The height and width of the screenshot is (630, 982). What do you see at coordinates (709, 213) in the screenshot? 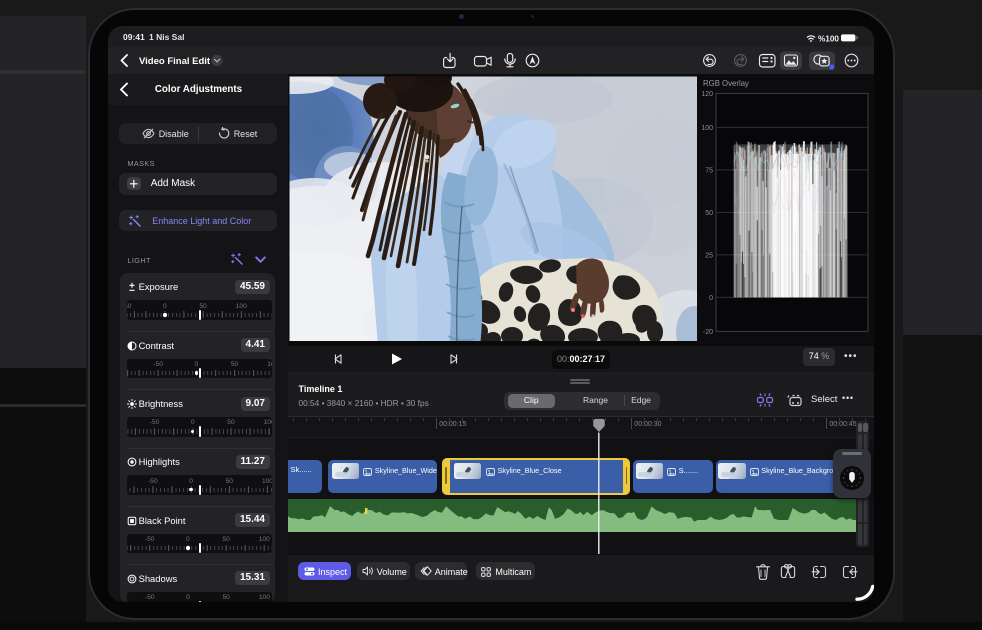
I see `svg-text: 50` at bounding box center [709, 213].